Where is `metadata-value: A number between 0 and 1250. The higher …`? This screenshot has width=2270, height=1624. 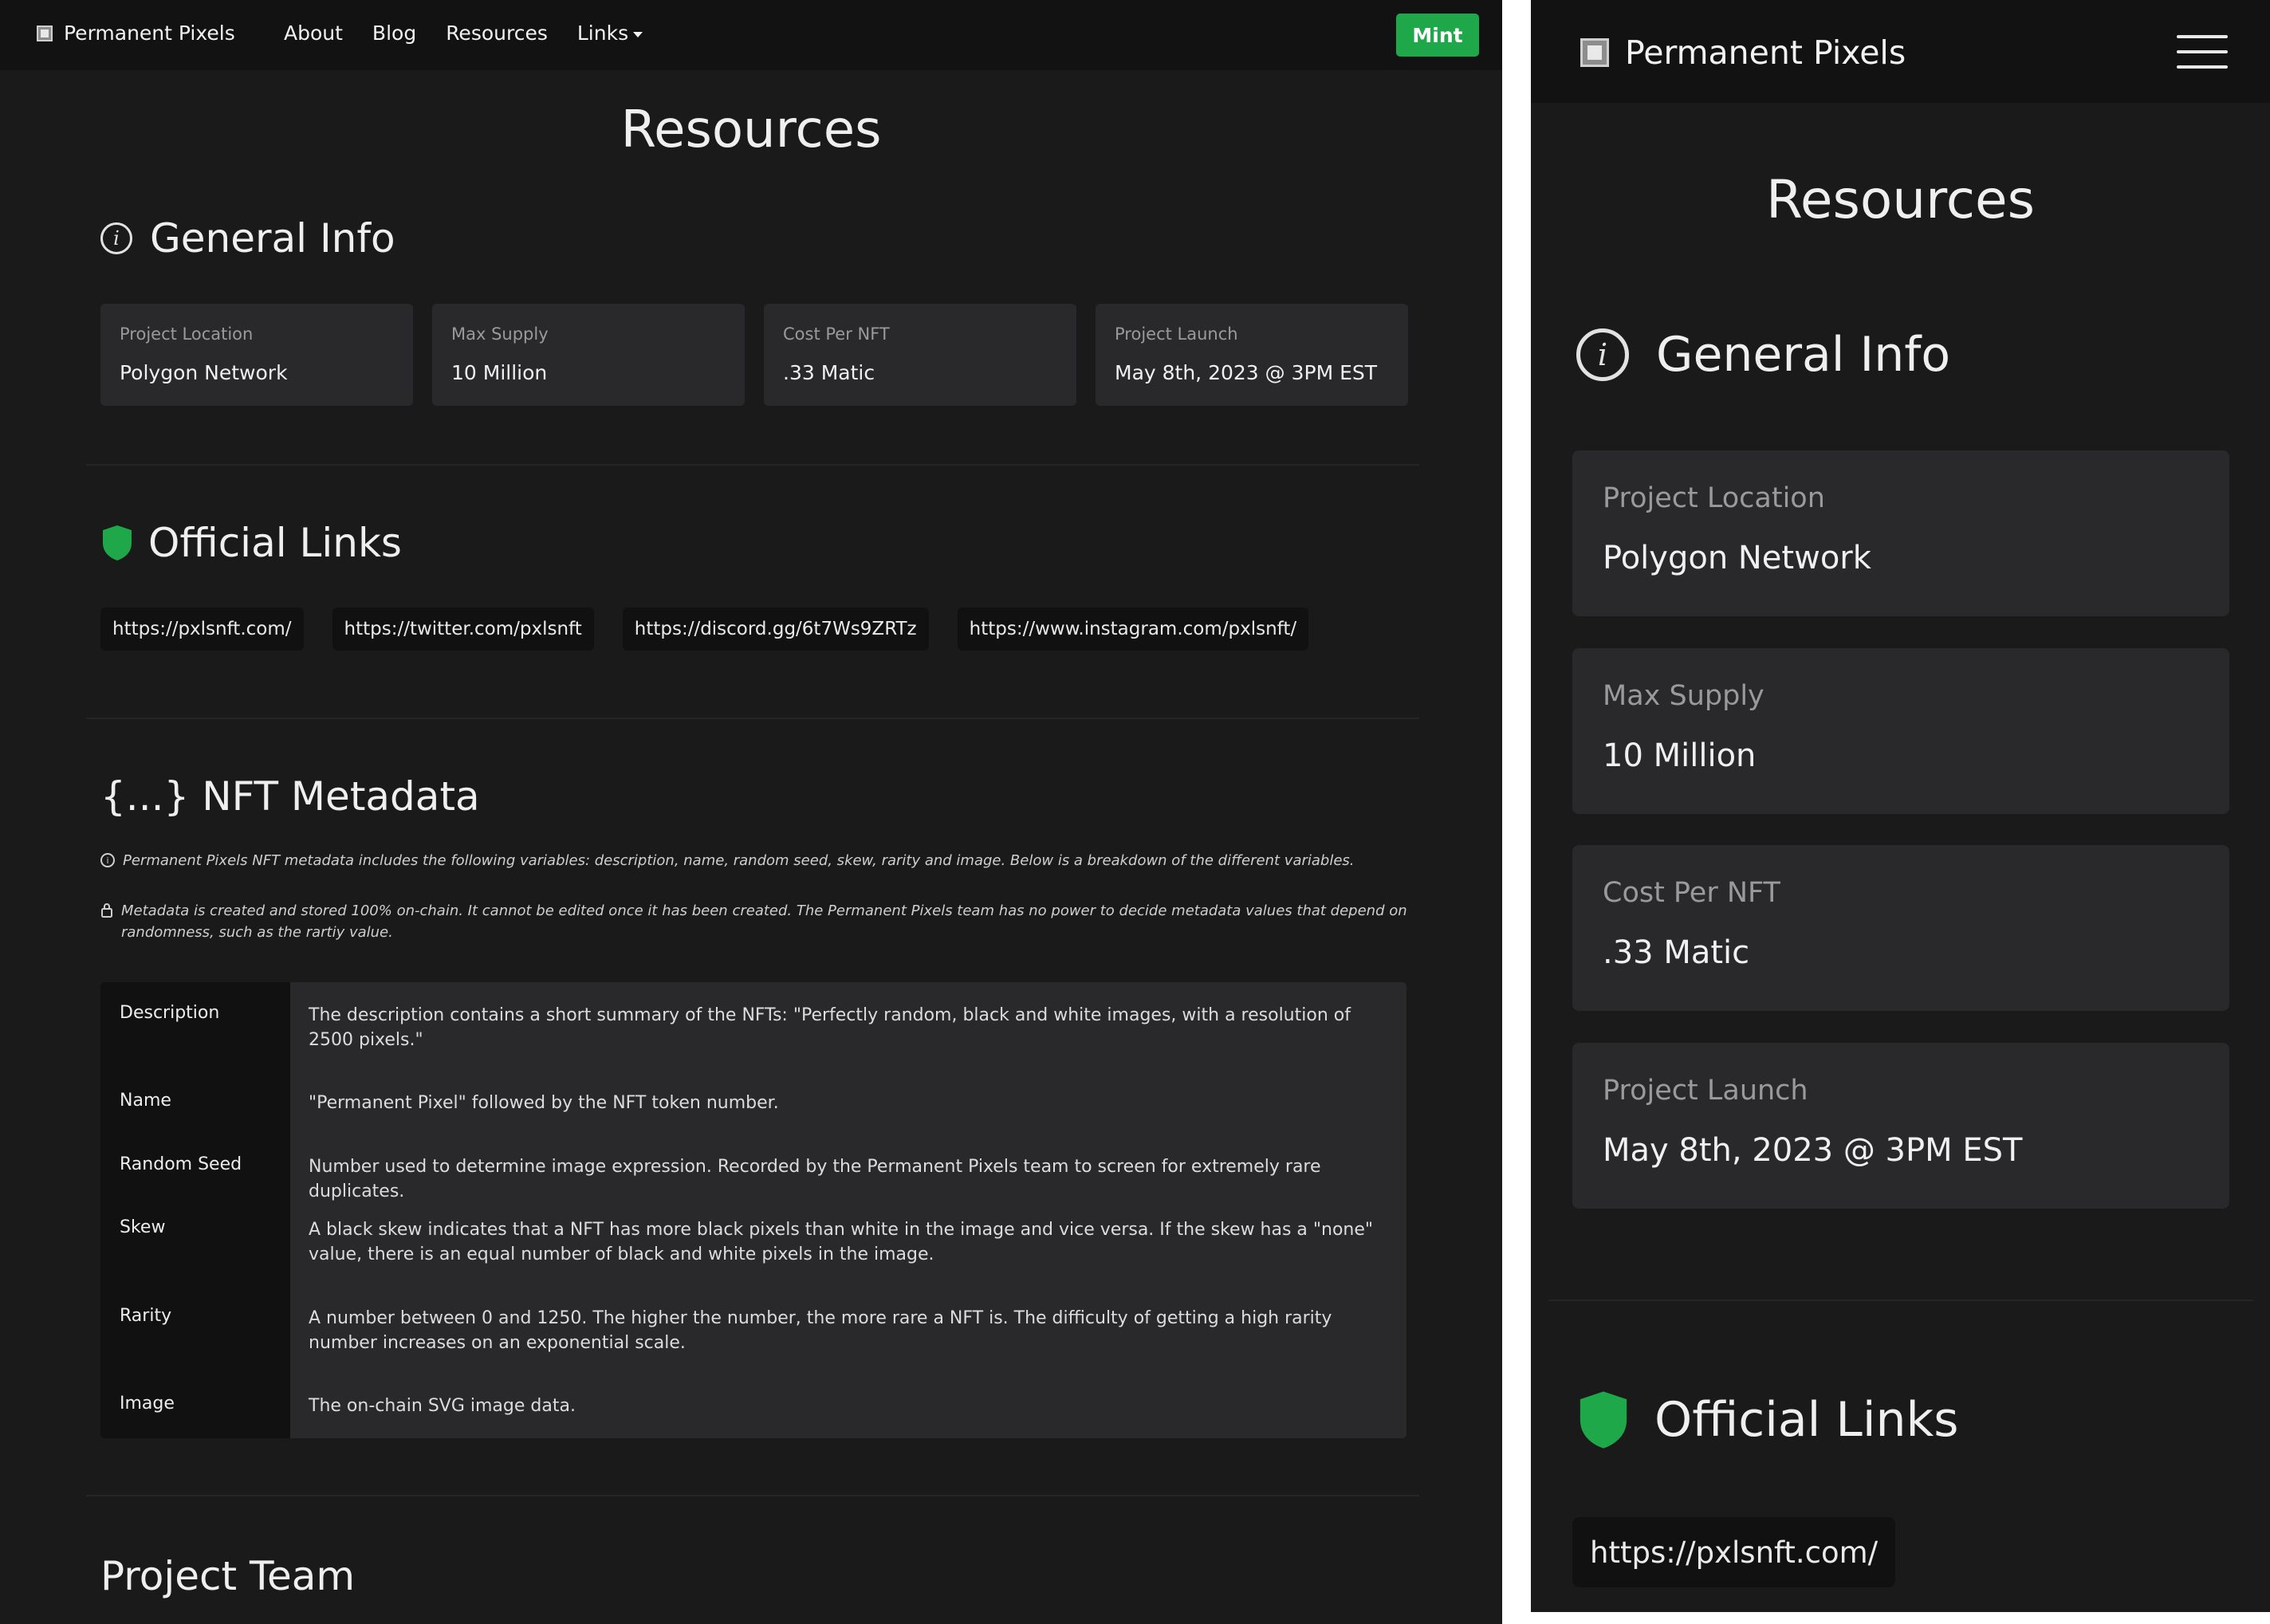
metadata-value: A number between 0 and 1250. The higher … is located at coordinates (820, 1331).